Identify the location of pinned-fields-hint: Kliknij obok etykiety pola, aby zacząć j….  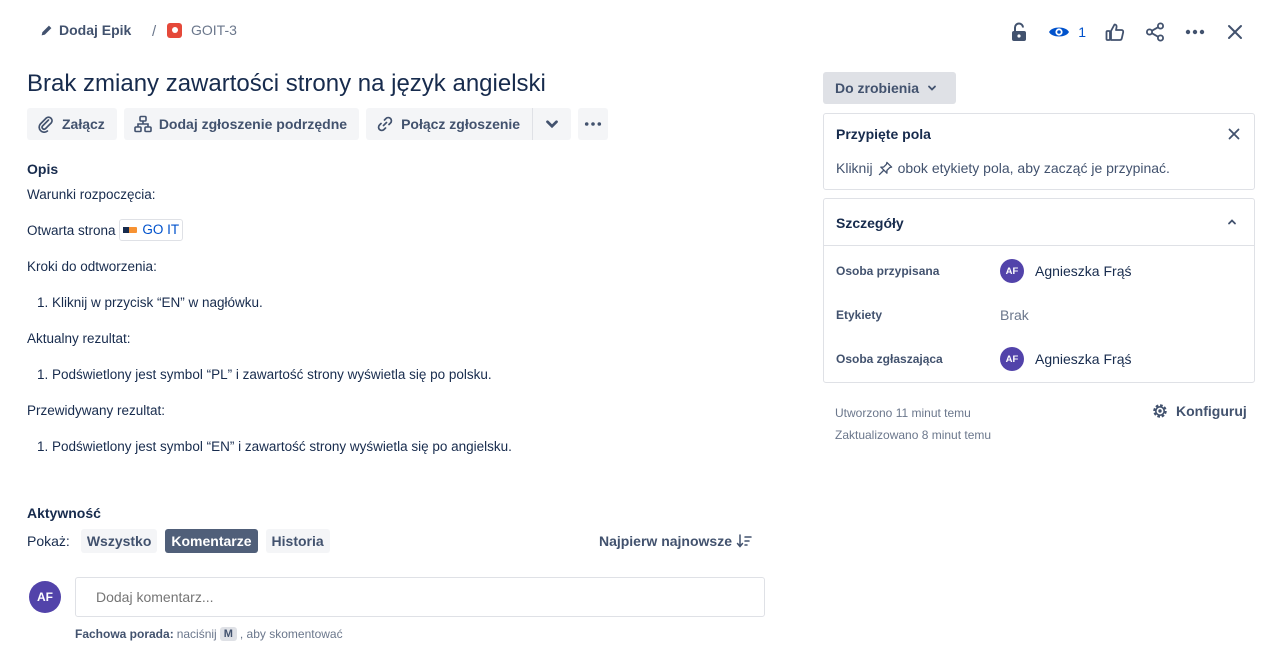
(1003, 168).